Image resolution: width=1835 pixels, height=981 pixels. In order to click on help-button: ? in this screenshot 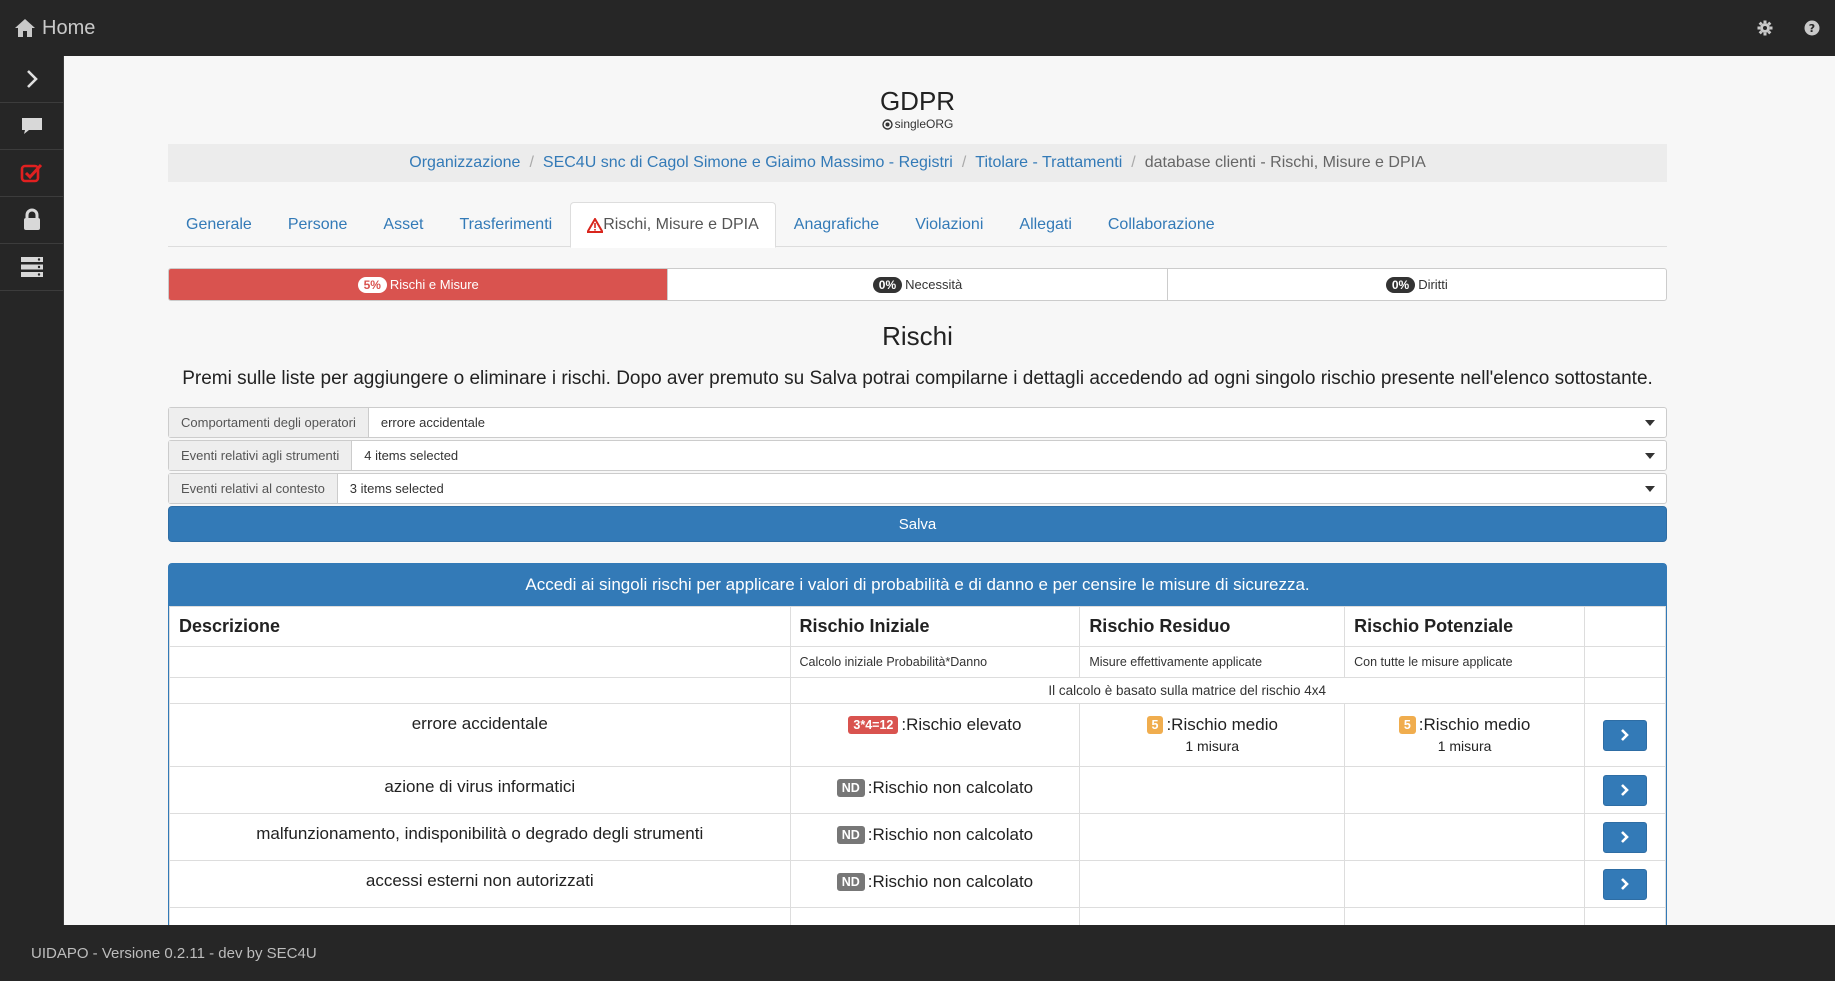, I will do `click(1811, 28)`.